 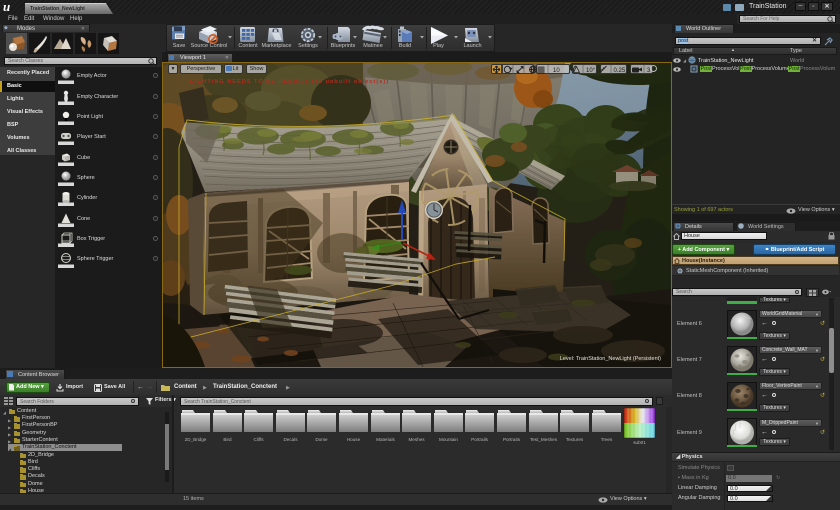 What do you see at coordinates (591, 71) in the screenshot?
I see `svg-text: 10°` at bounding box center [591, 71].